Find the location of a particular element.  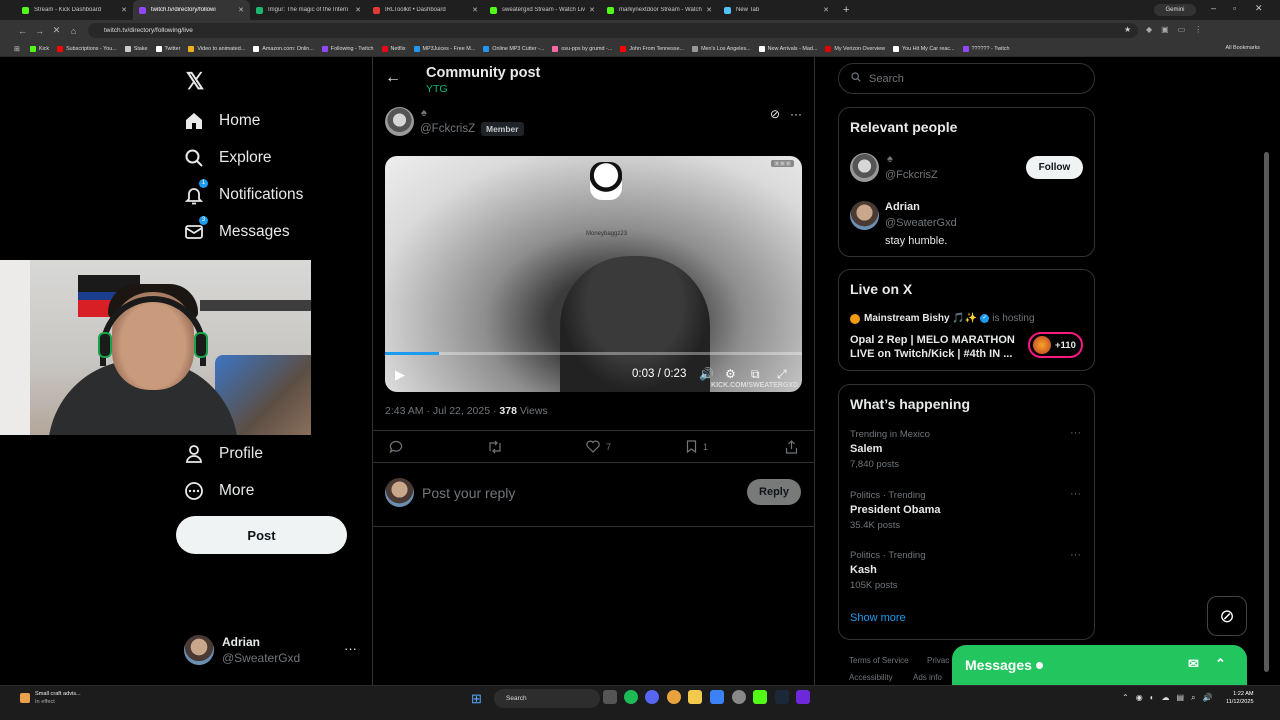

trend-item: Politics · Trending Kash 105K posts is located at coordinates (888, 570).